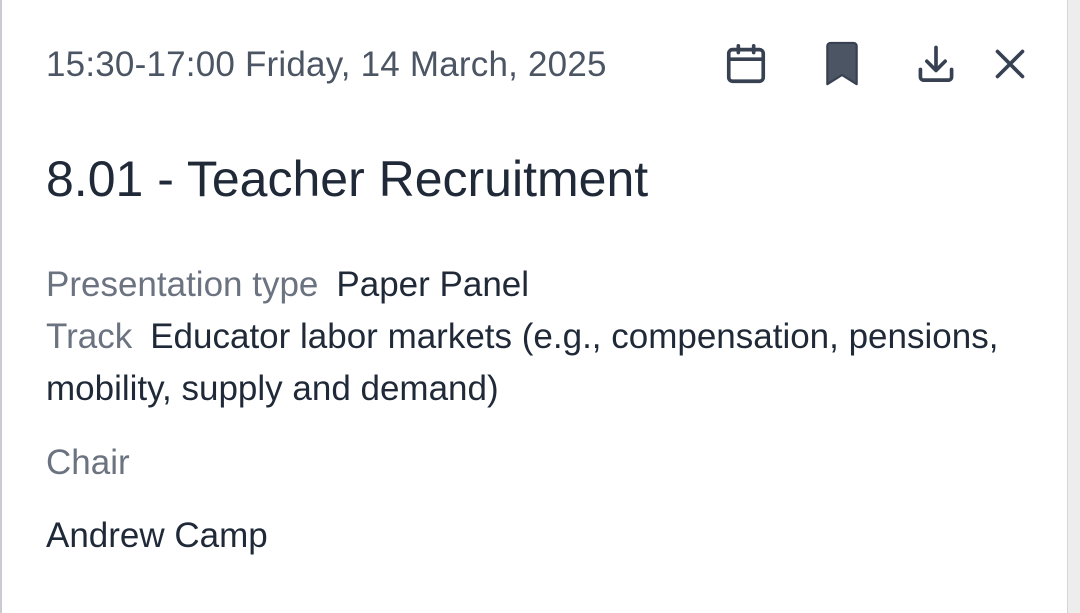  I want to click on session-header: 15:30-17:00 Friday, 14 March, 2025, so click(541, 64).